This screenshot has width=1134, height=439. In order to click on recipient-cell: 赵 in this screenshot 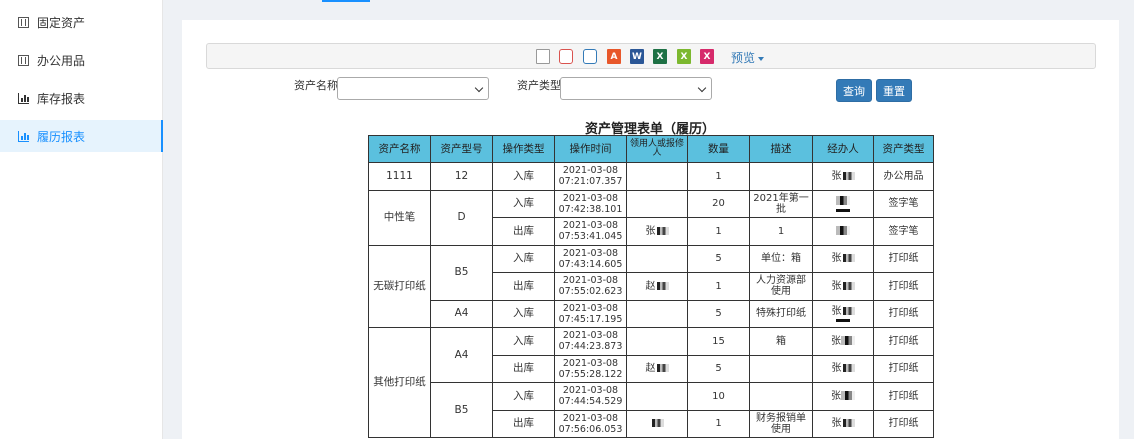, I will do `click(657, 286)`.